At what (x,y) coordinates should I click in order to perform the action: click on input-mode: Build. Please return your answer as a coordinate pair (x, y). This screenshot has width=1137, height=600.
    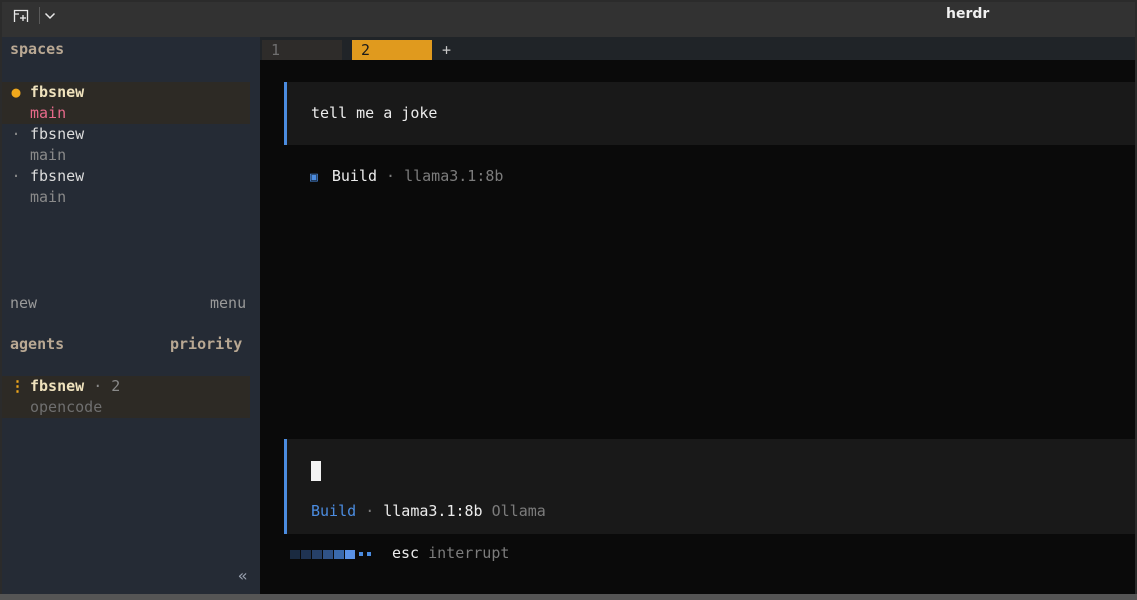
    Looking at the image, I should click on (333, 511).